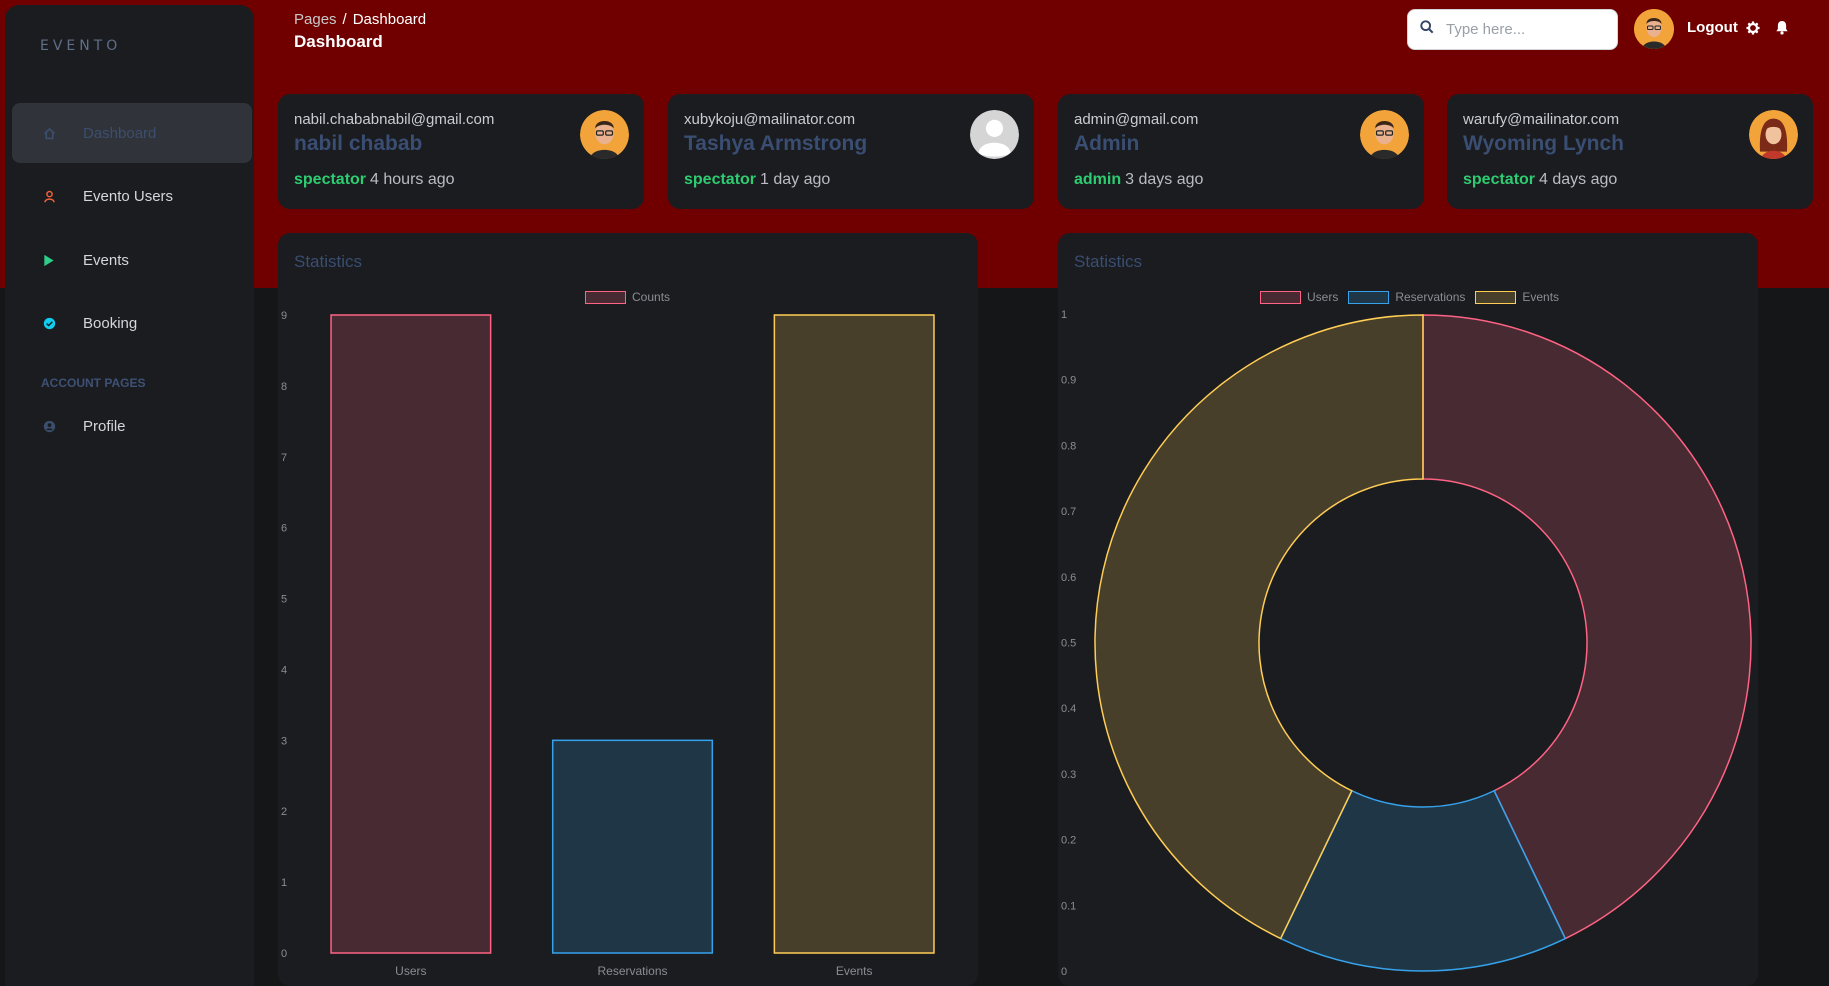 The width and height of the screenshot is (1829, 986). Describe the element at coordinates (389, 19) in the screenshot. I see `breadcrumb-current: Dashboard` at that location.